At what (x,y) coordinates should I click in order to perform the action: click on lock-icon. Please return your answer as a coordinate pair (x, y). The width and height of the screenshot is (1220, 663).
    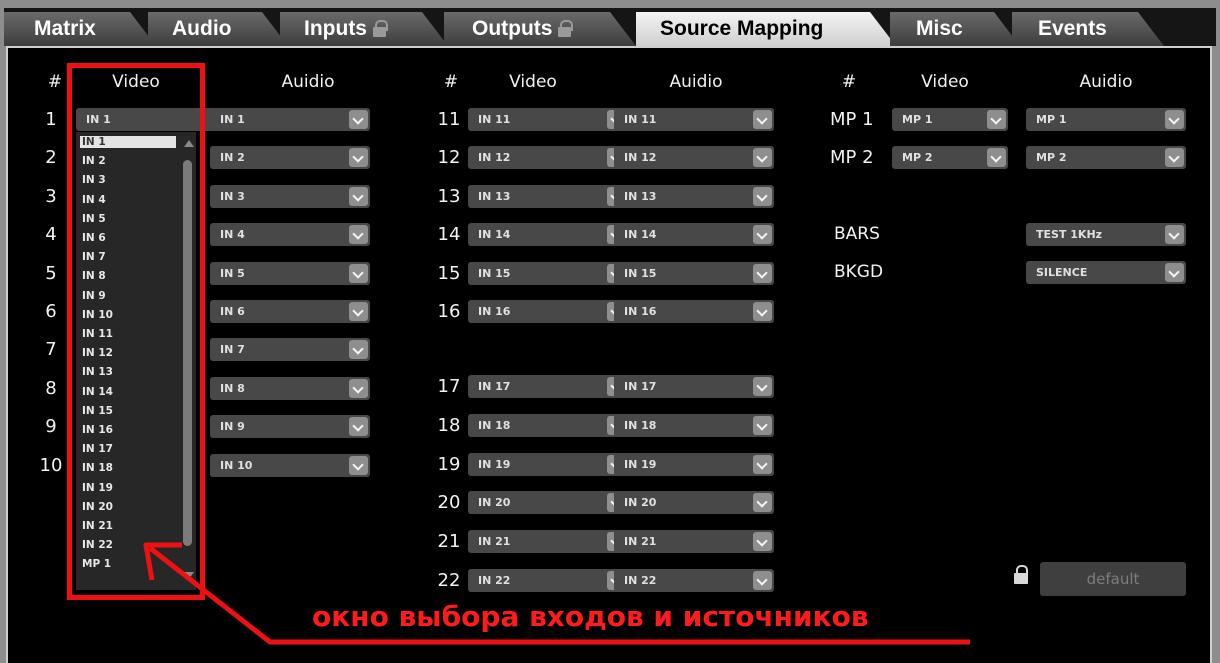
    Looking at the image, I should click on (1021, 575).